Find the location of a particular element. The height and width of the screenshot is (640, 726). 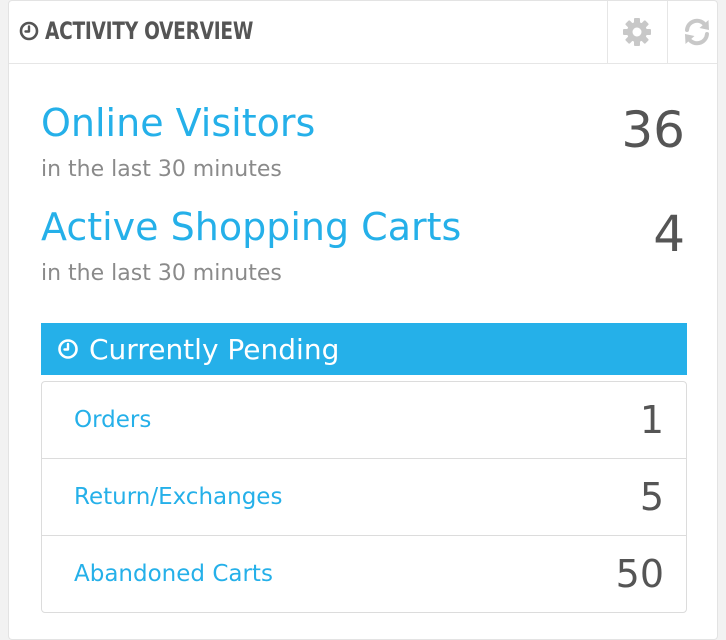

gear-icon is located at coordinates (636, 32).